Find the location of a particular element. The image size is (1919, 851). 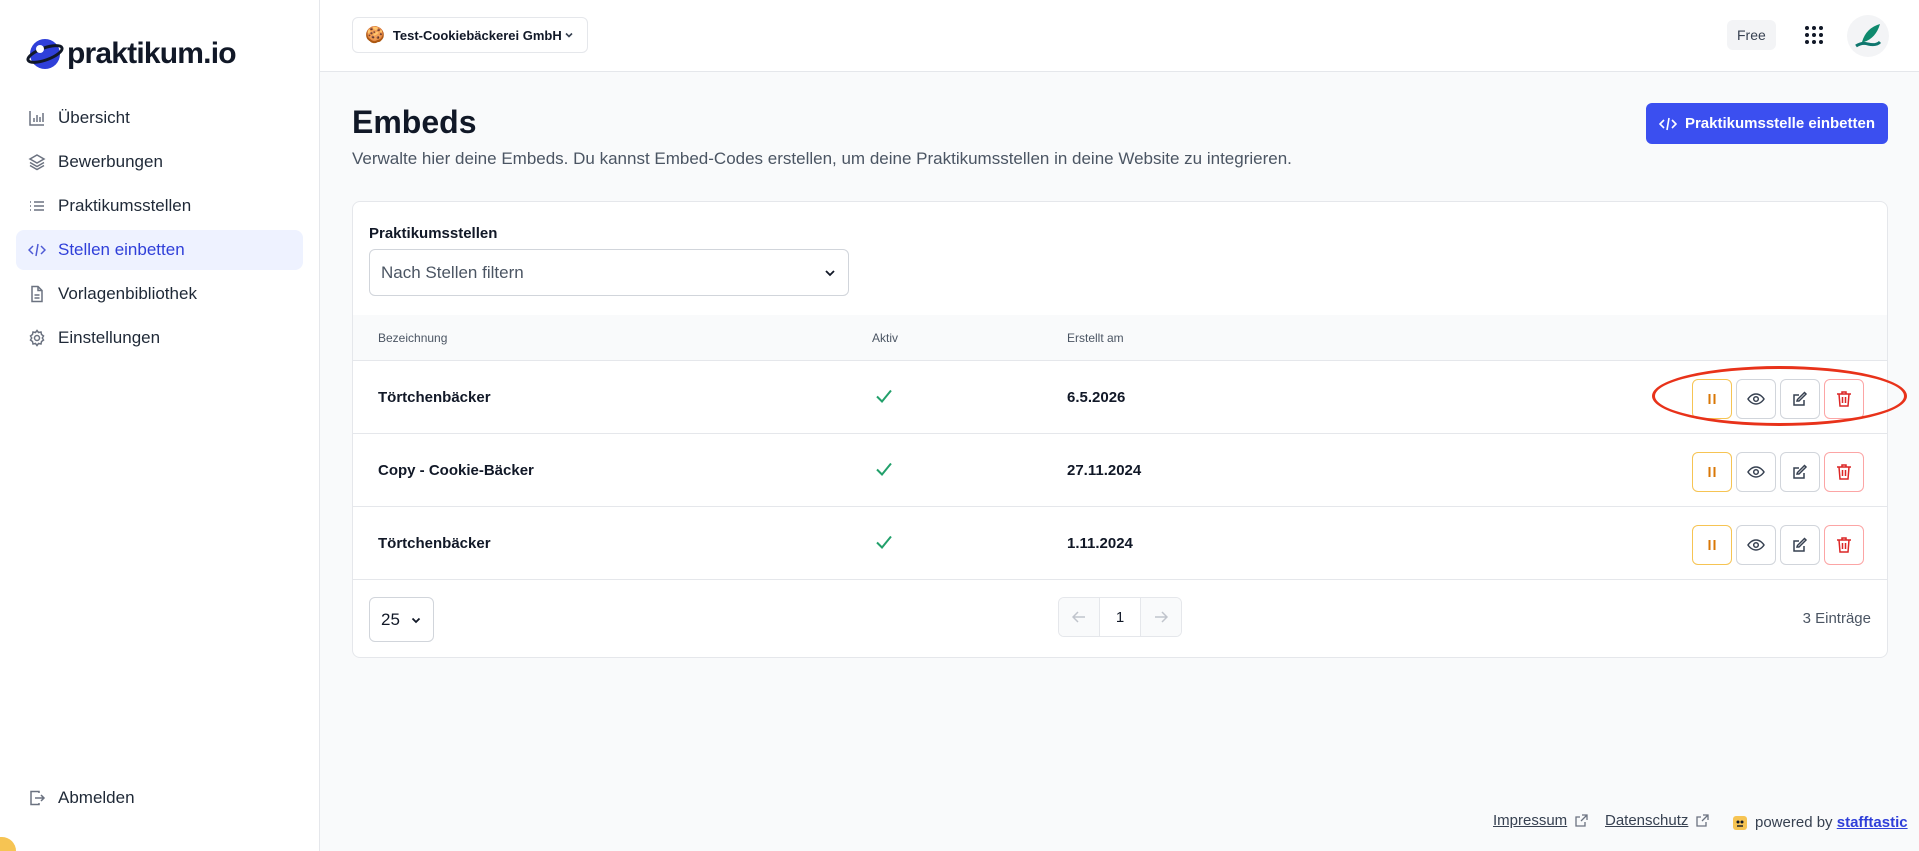

sidebar-item-vorlagenbibliothek: Vorlagenbibliothek is located at coordinates (159, 294).